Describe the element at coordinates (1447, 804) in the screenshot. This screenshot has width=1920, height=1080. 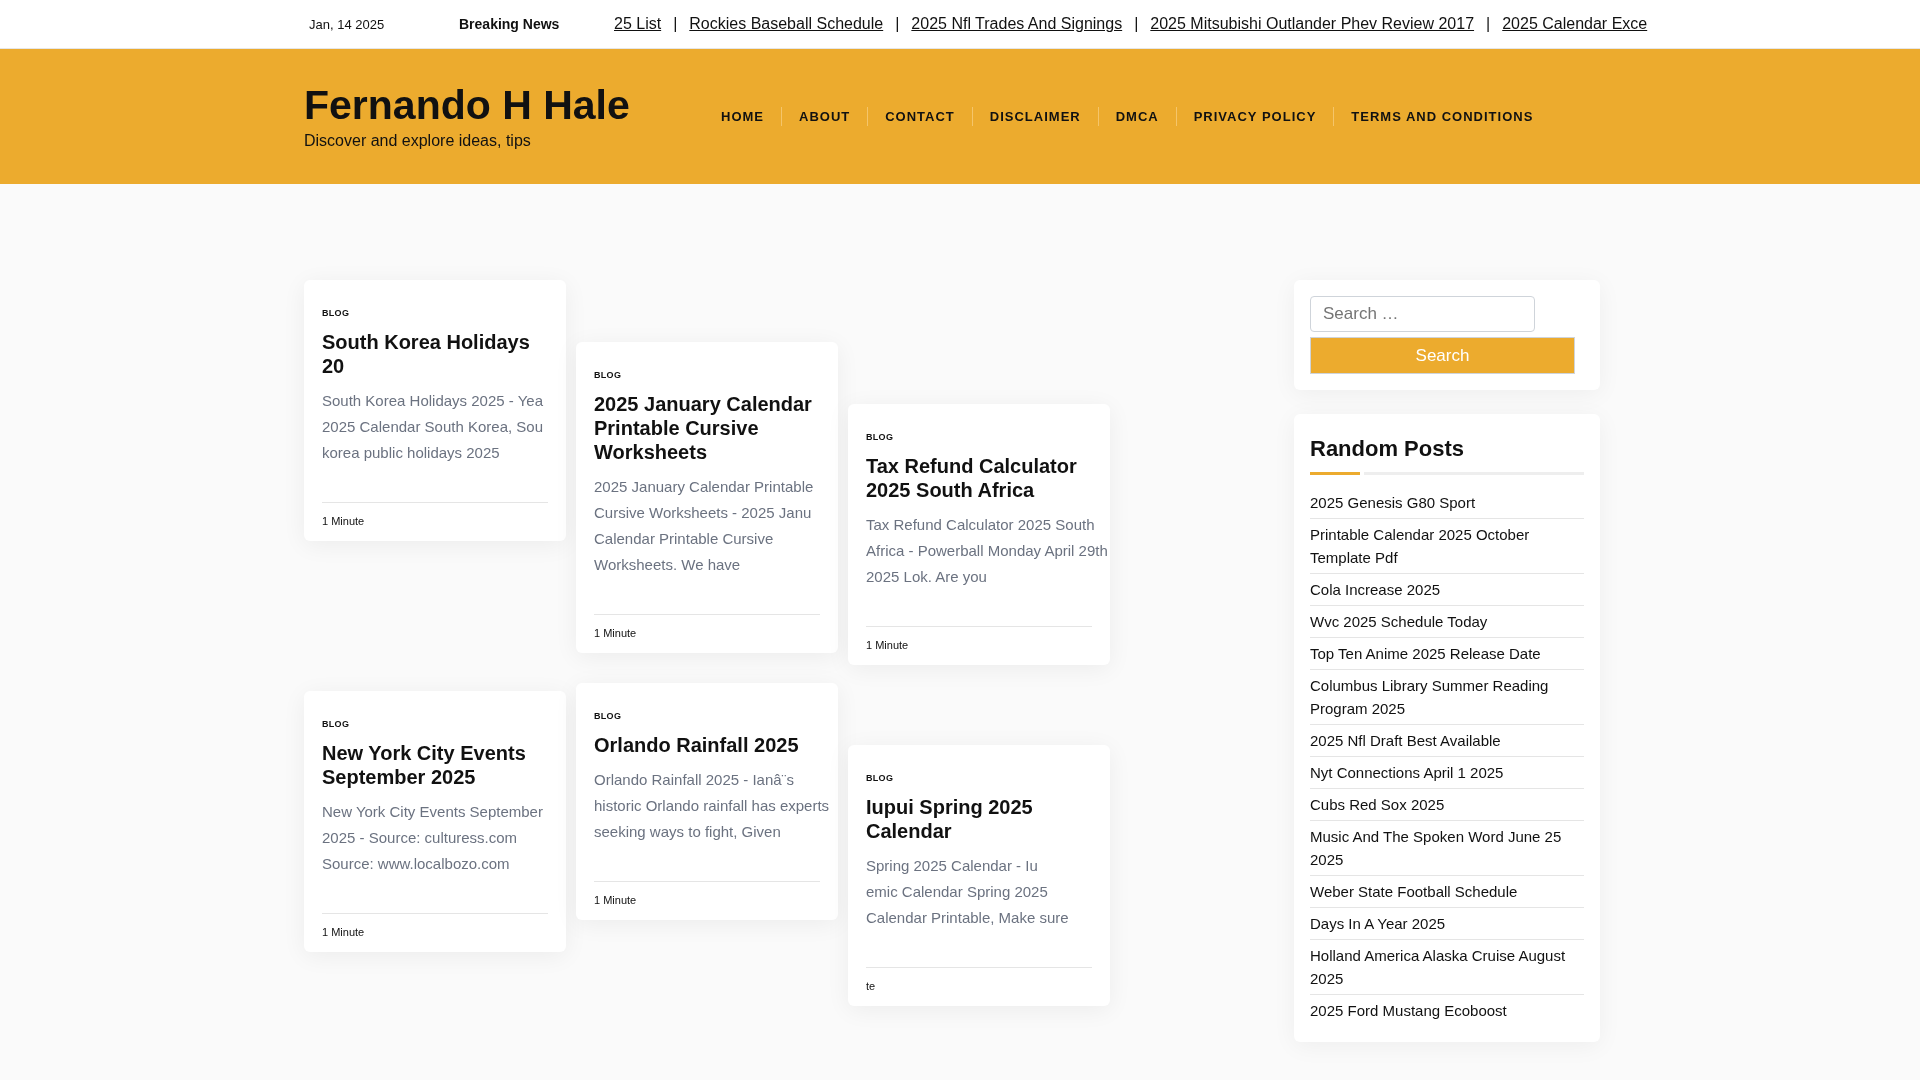
I see `post-link: Cubs Red Sox 2025` at that location.